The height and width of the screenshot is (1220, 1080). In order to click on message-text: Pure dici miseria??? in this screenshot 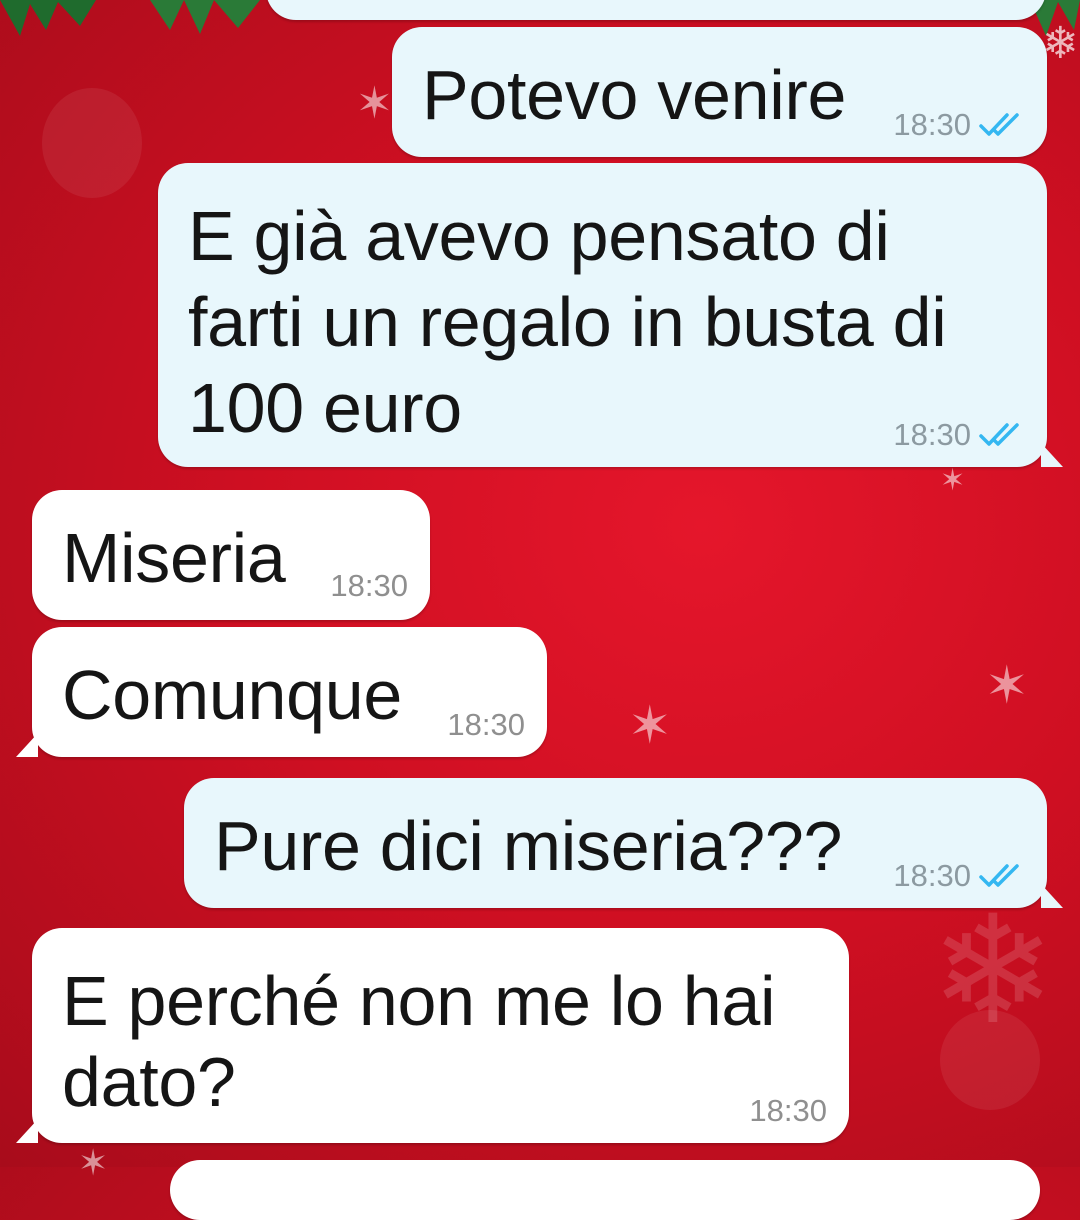, I will do `click(528, 846)`.